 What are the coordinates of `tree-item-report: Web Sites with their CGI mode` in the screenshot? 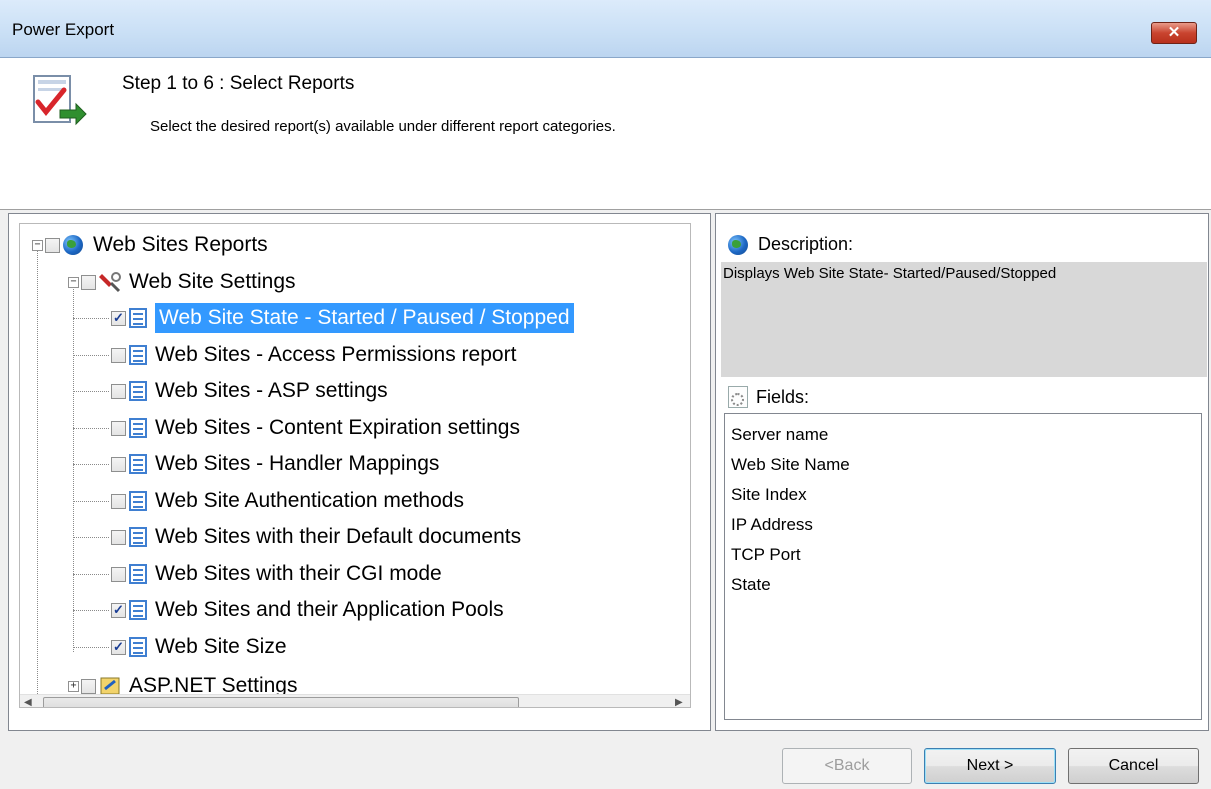 It's located at (276, 574).